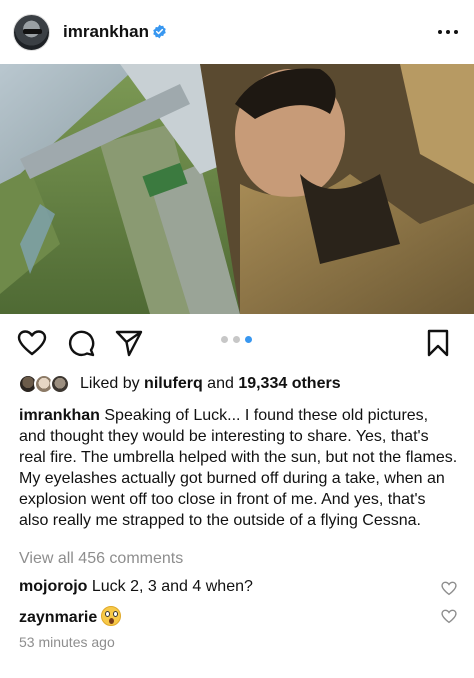  Describe the element at coordinates (81, 343) in the screenshot. I see `comment-icon` at that location.